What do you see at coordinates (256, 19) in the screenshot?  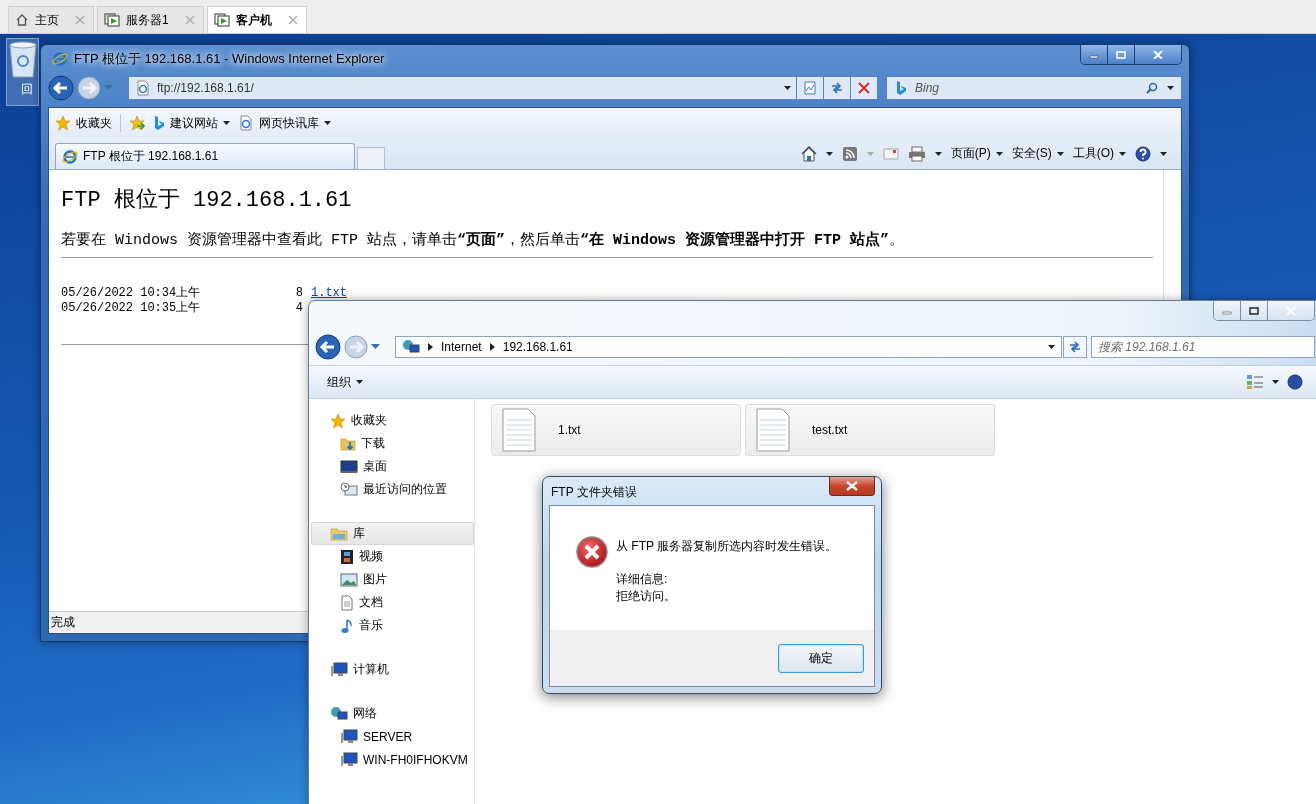 I see `vm-tab: 客户机` at bounding box center [256, 19].